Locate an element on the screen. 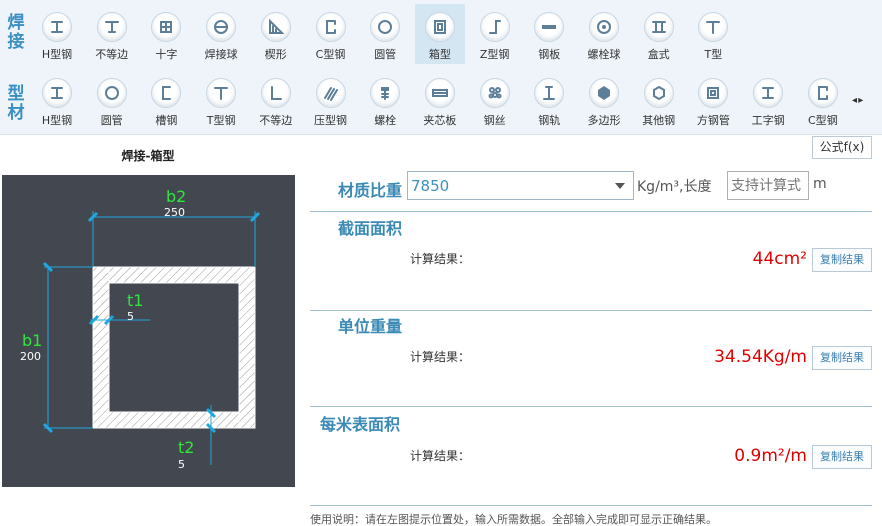  t1-label: t1 is located at coordinates (135, 300).